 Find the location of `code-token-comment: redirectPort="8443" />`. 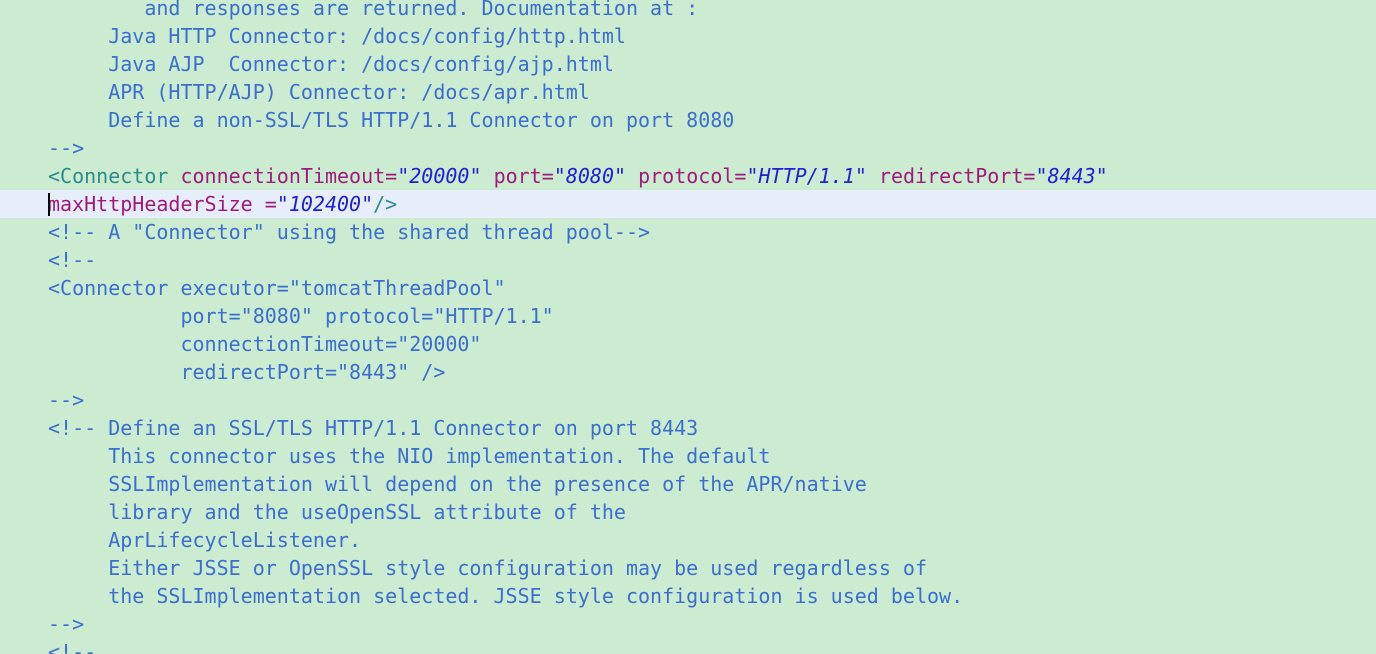

code-token-comment: redirectPort="8443" /> is located at coordinates (247, 372).